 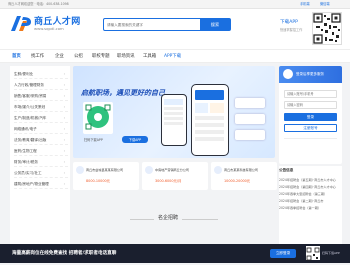 What do you see at coordinates (153, 25) in the screenshot?
I see `search-input` at bounding box center [153, 25].